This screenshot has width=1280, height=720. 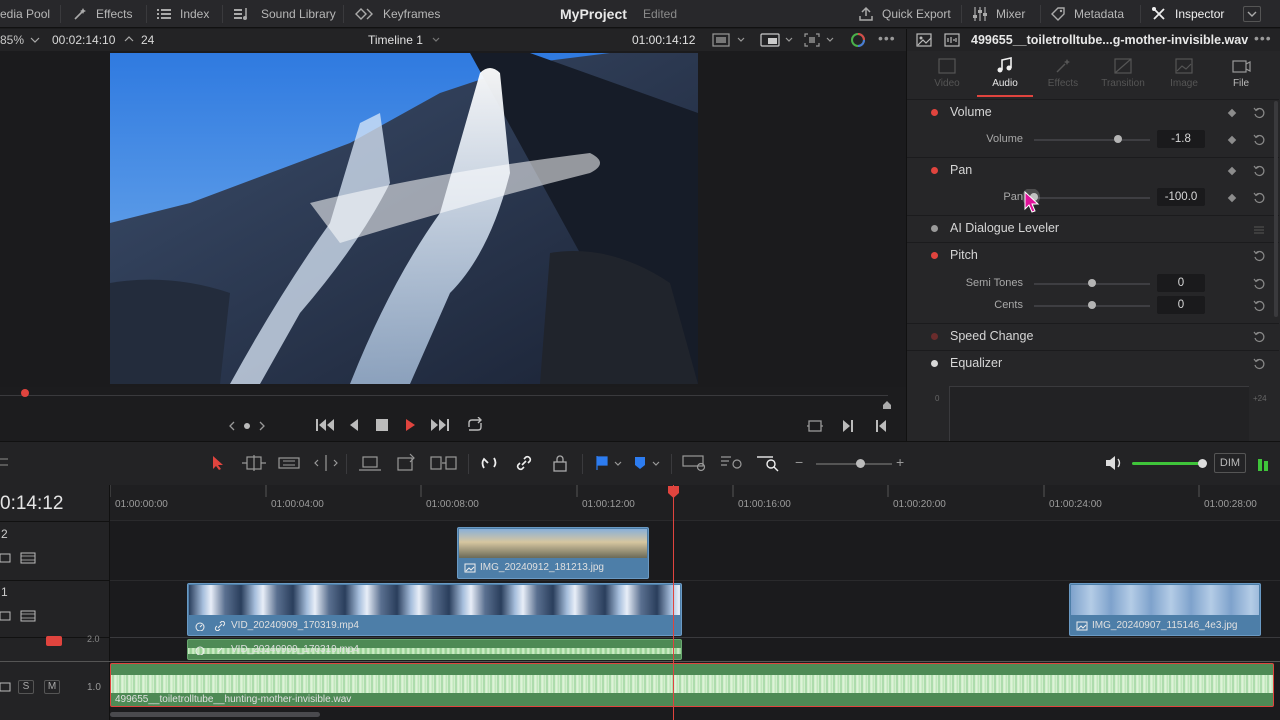 What do you see at coordinates (1093, 113) in the screenshot?
I see `volume-section-header: Volume` at bounding box center [1093, 113].